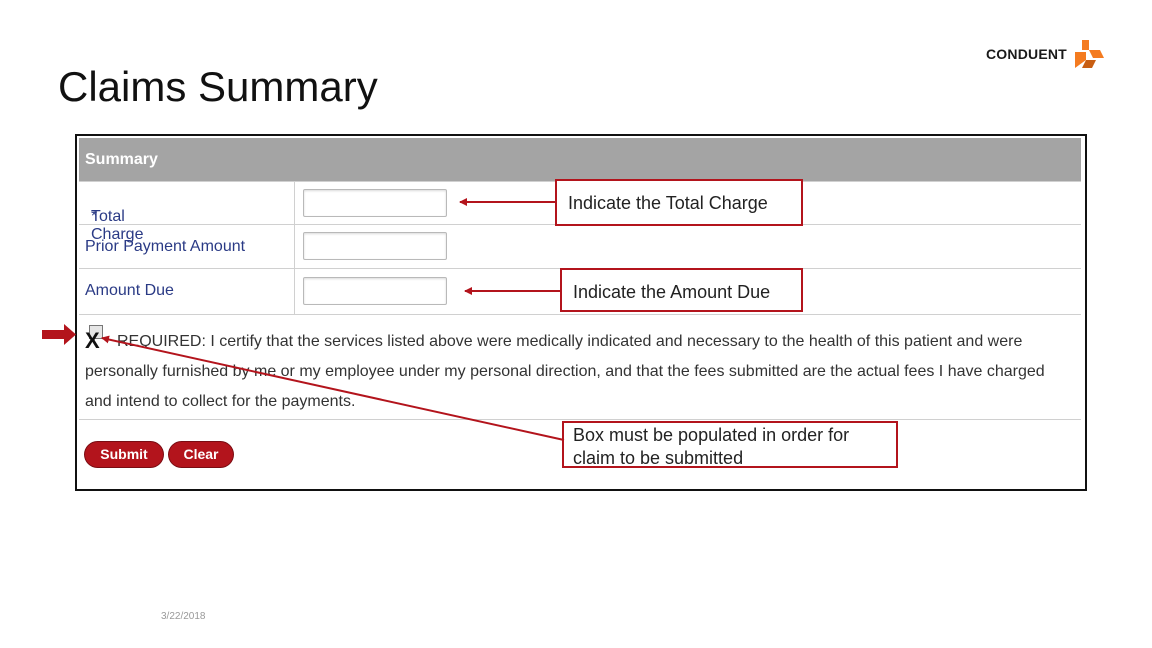 The height and width of the screenshot is (648, 1152). What do you see at coordinates (59, 334) in the screenshot?
I see `left-pointer-arrow` at bounding box center [59, 334].